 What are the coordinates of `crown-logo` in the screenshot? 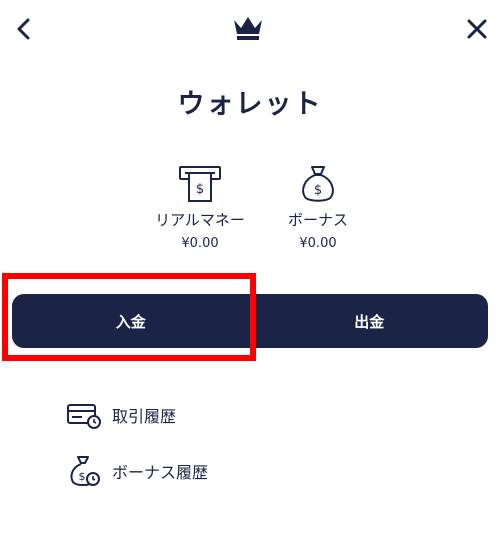 It's located at (248, 28).